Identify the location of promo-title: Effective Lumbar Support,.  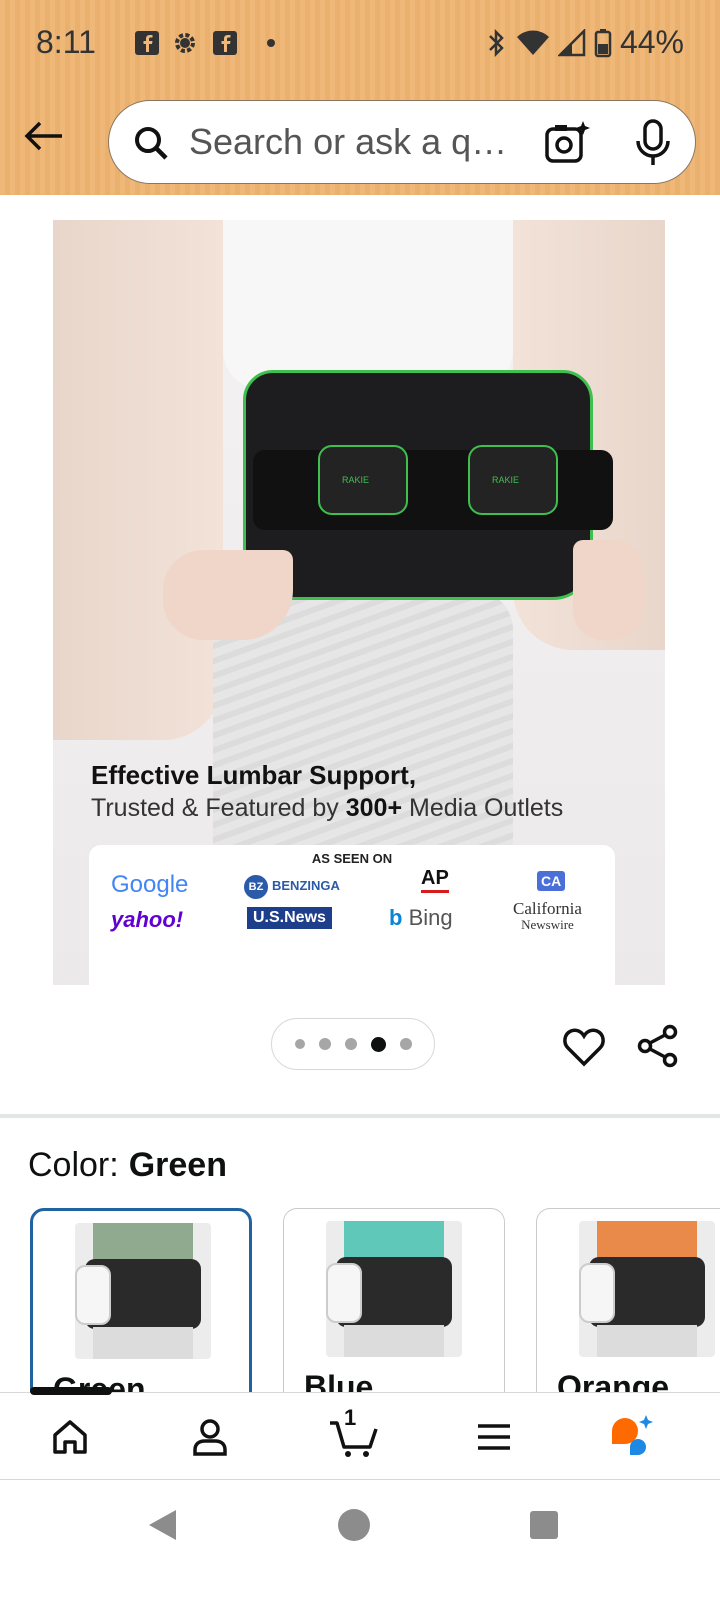
(254, 775).